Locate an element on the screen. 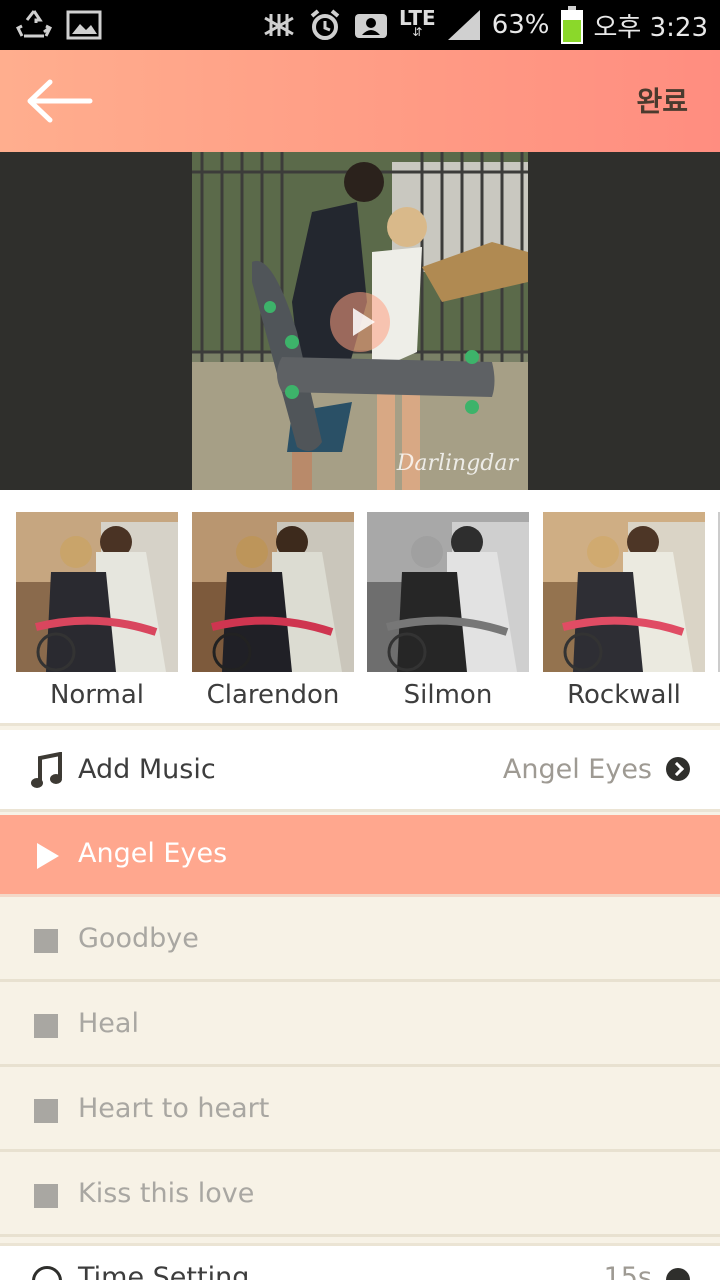 The image size is (720, 1280). filter-clarendon: Clarendon is located at coordinates (273, 611).